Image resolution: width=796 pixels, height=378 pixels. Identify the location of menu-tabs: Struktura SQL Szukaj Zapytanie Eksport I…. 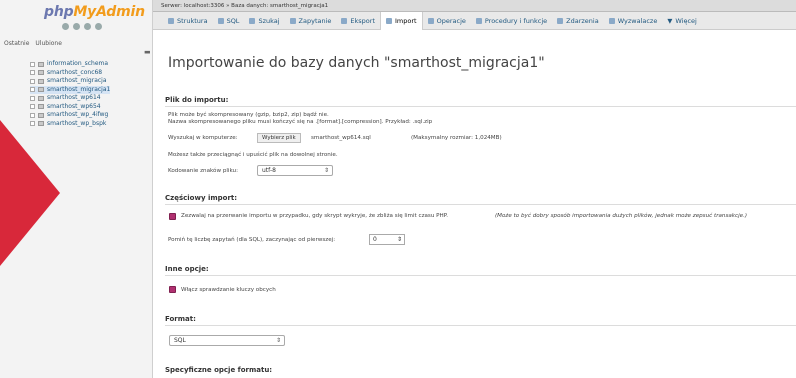
(474, 20).